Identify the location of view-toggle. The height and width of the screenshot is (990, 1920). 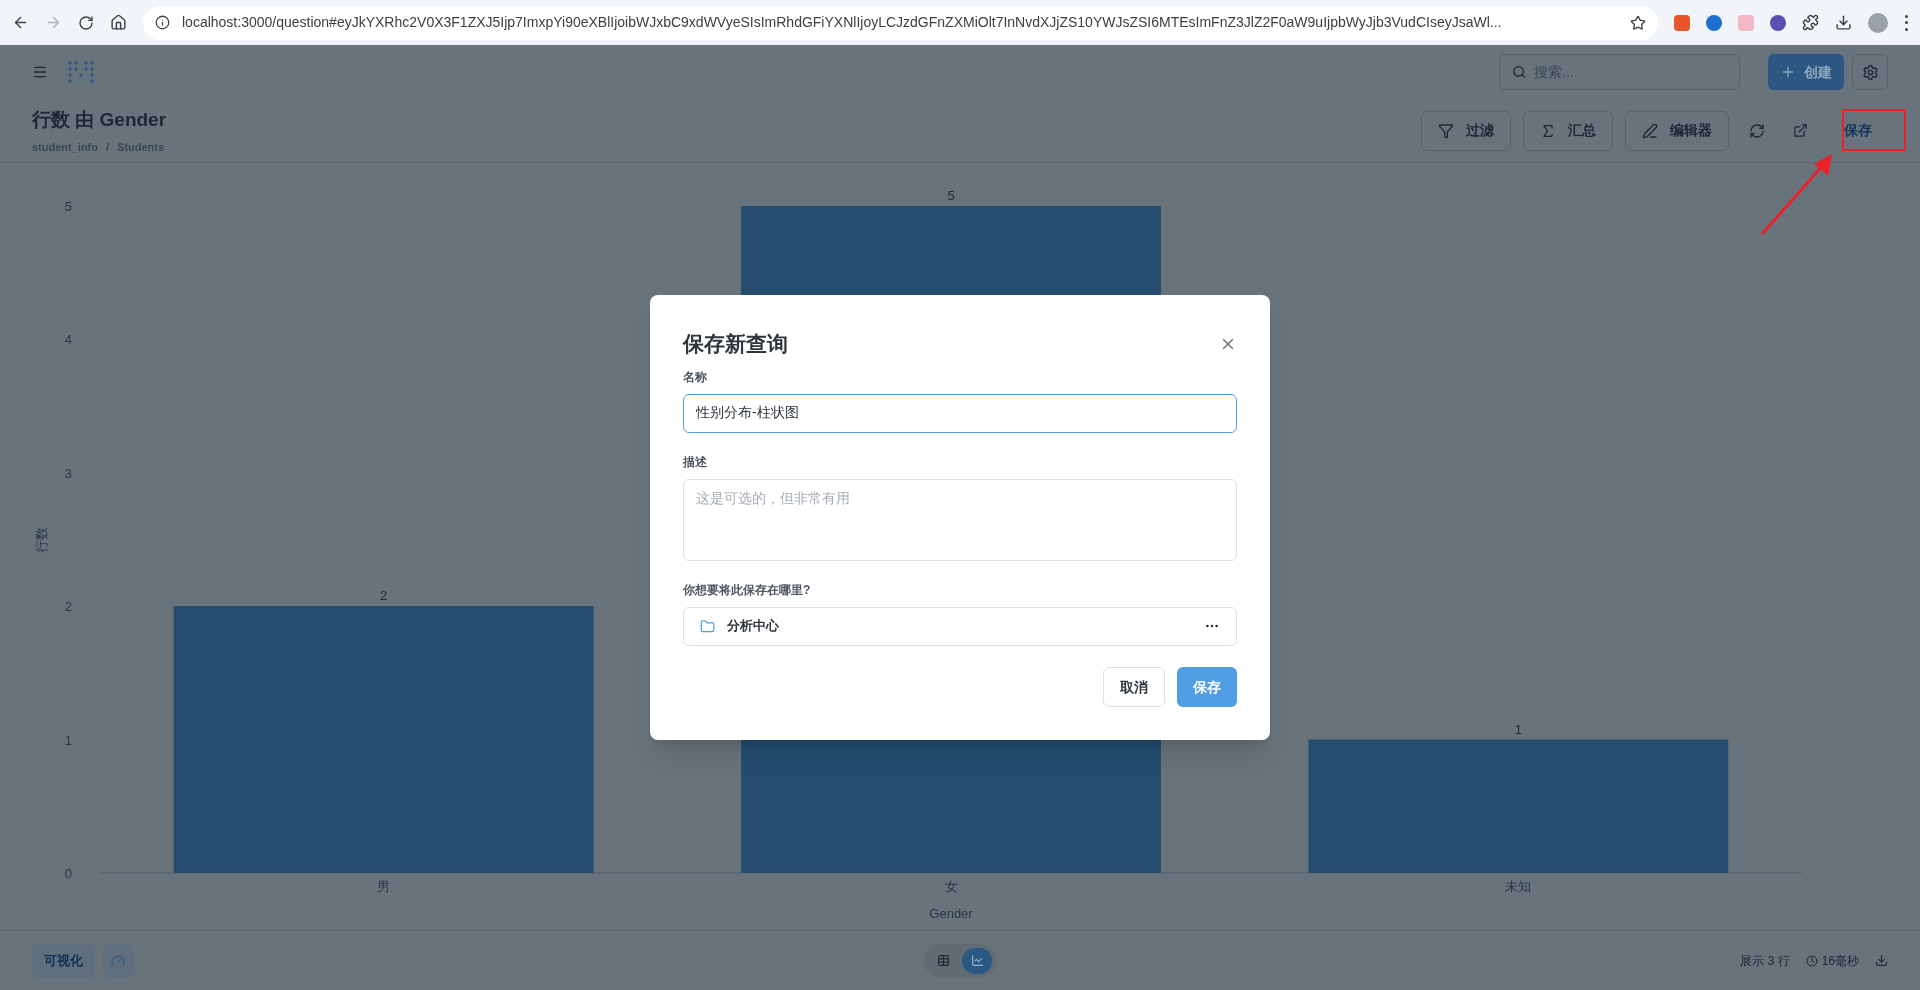
(977, 960).